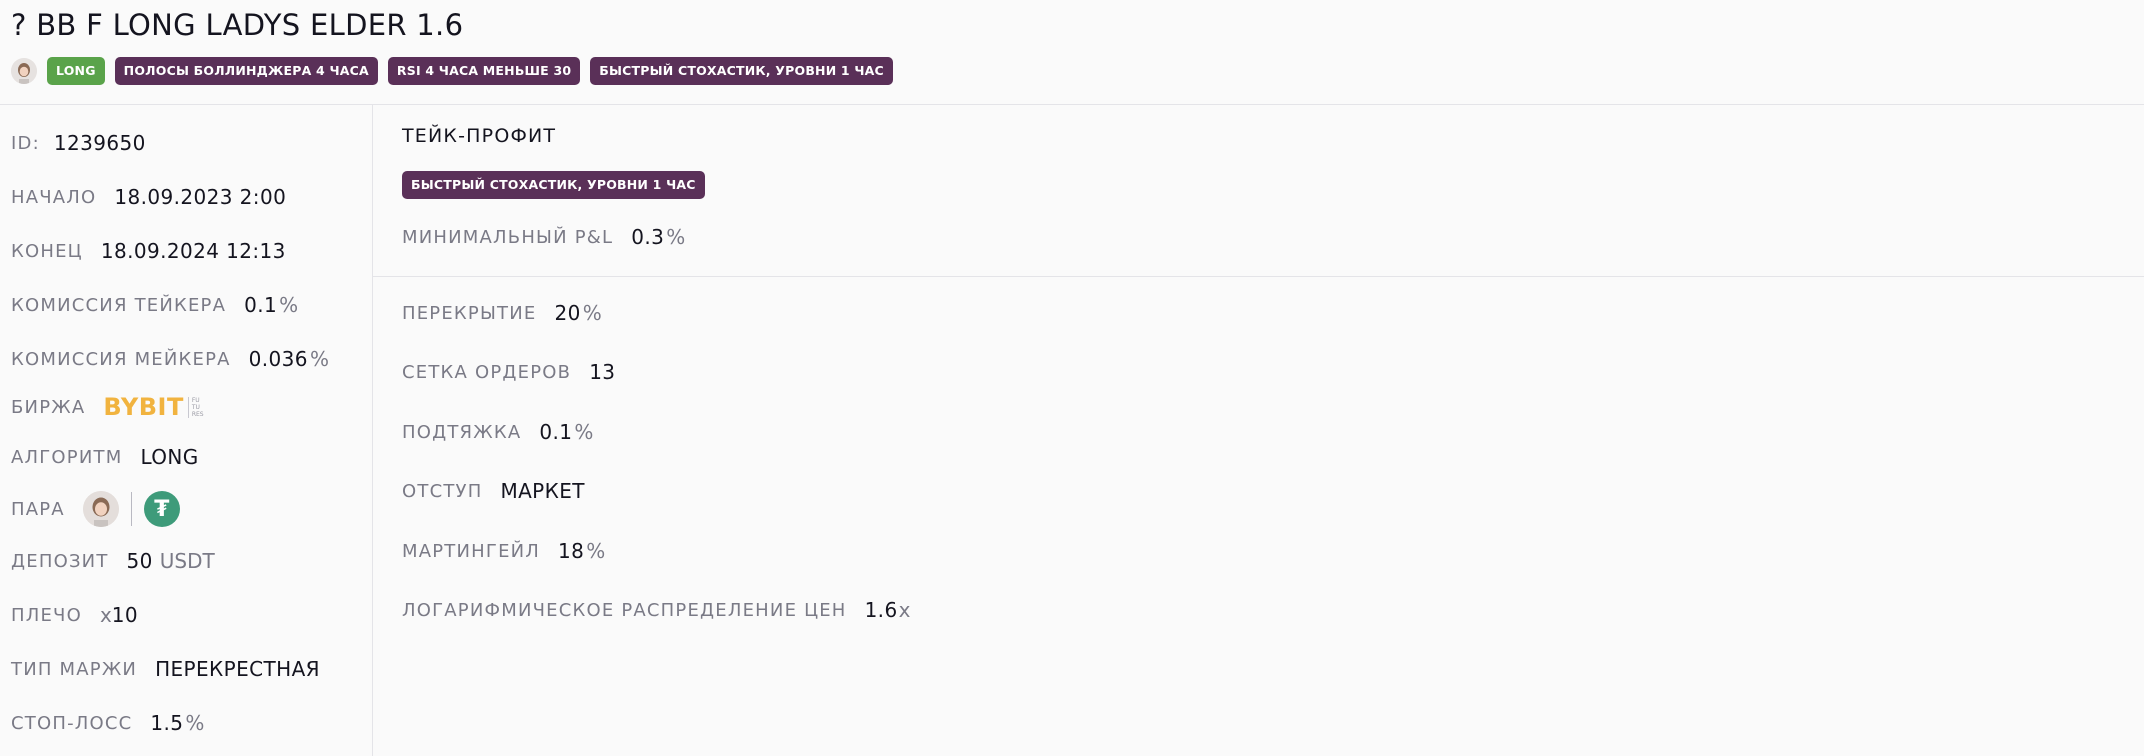 The image size is (2144, 756). Describe the element at coordinates (592, 313) in the screenshot. I see `overlap-unit: %` at that location.